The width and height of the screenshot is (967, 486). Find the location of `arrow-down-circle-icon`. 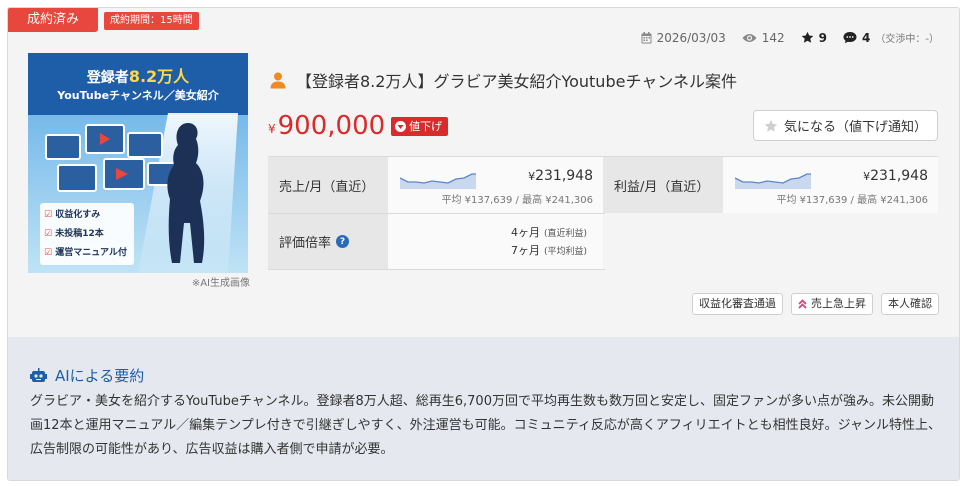

arrow-down-circle-icon is located at coordinates (401, 126).